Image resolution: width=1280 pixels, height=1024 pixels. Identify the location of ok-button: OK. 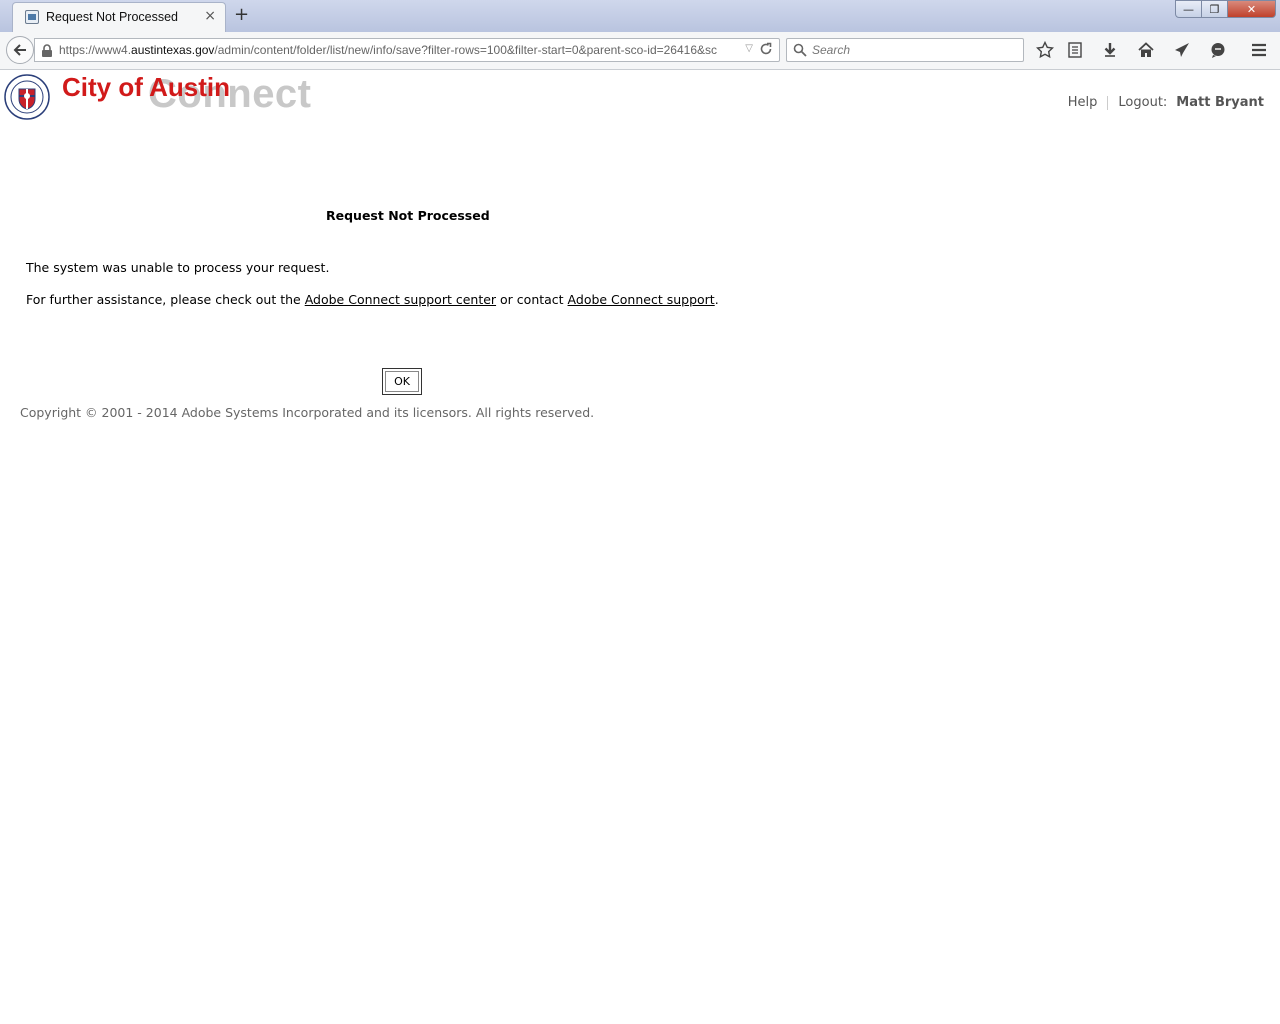
(402, 381).